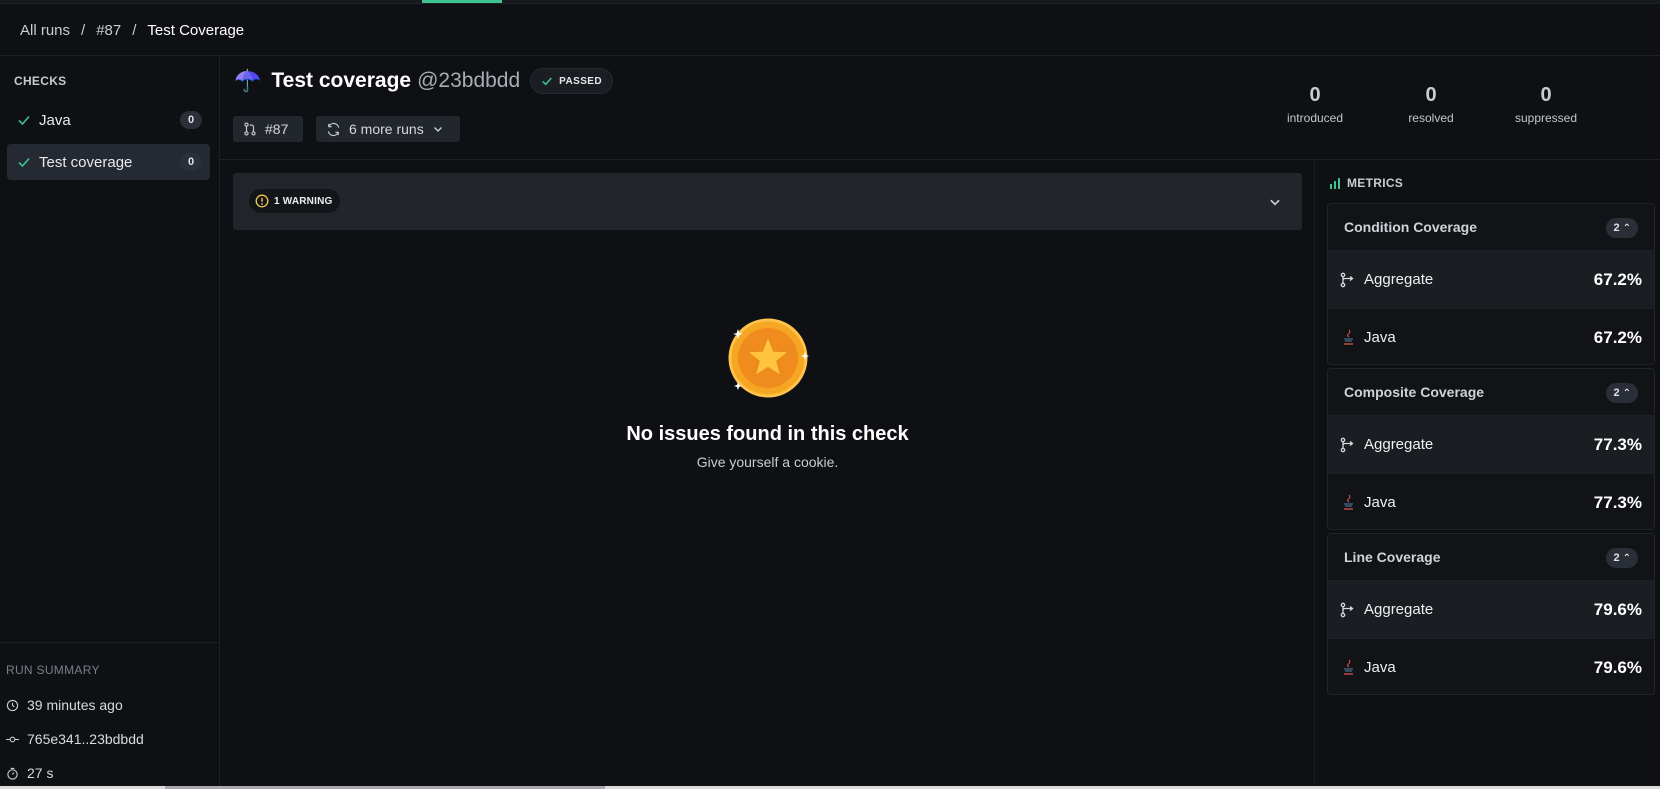  Describe the element at coordinates (1491, 227) in the screenshot. I see `metric-group-header: Condition Coverage 2 ⌃` at that location.